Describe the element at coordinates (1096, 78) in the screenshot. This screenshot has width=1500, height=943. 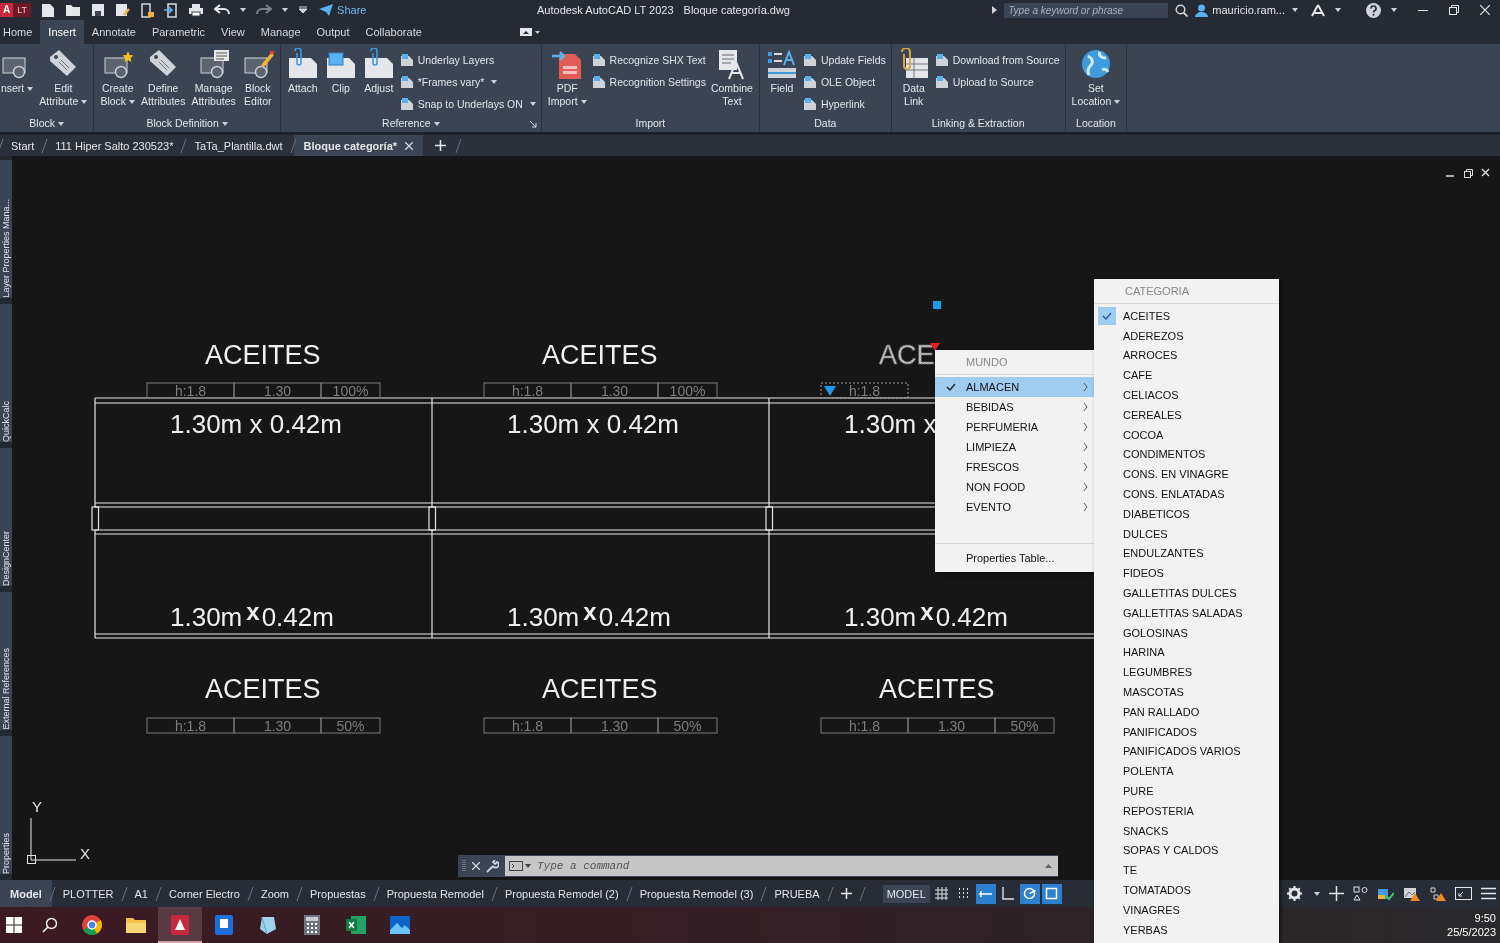
I see `ribbon-button: Set Location` at that location.